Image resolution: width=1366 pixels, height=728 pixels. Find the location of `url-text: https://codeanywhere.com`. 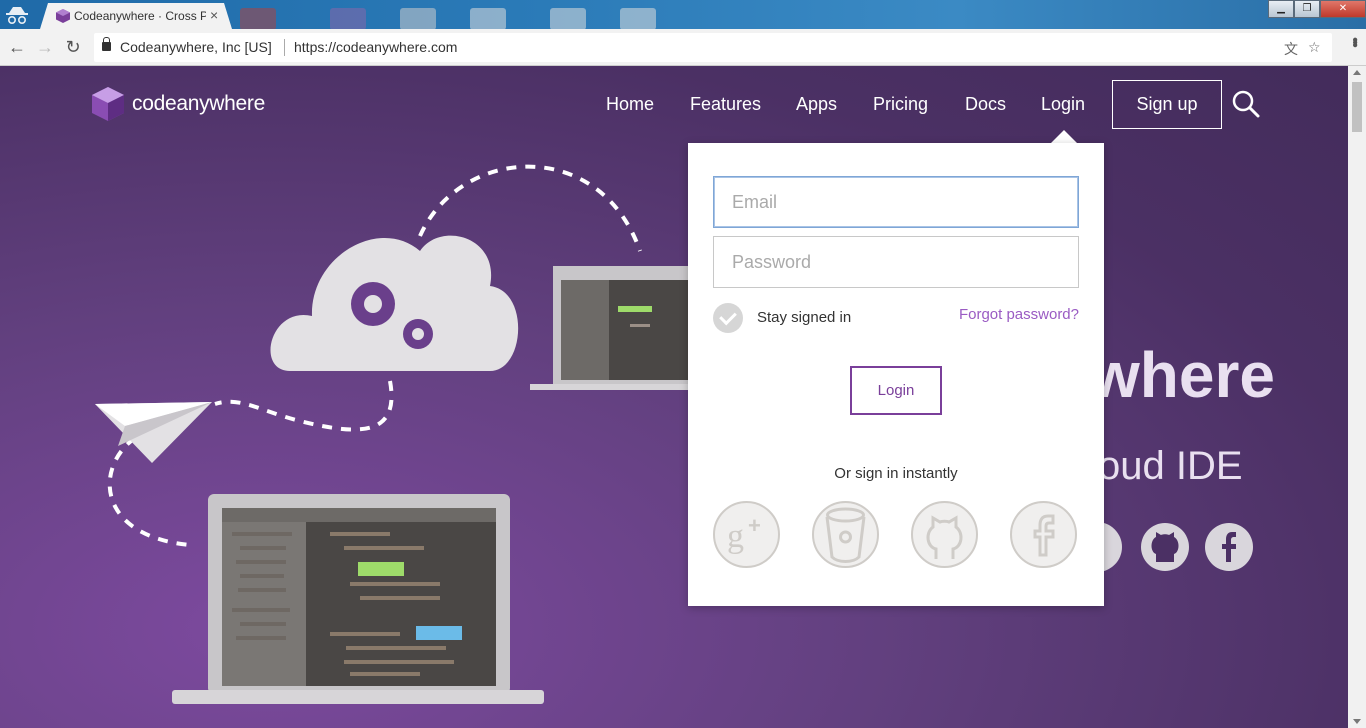

url-text: https://codeanywhere.com is located at coordinates (375, 47).